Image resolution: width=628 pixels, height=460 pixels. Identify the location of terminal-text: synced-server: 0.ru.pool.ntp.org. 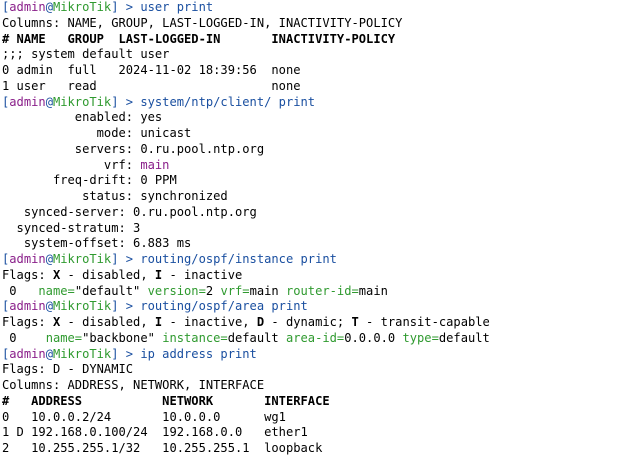
(129, 211).